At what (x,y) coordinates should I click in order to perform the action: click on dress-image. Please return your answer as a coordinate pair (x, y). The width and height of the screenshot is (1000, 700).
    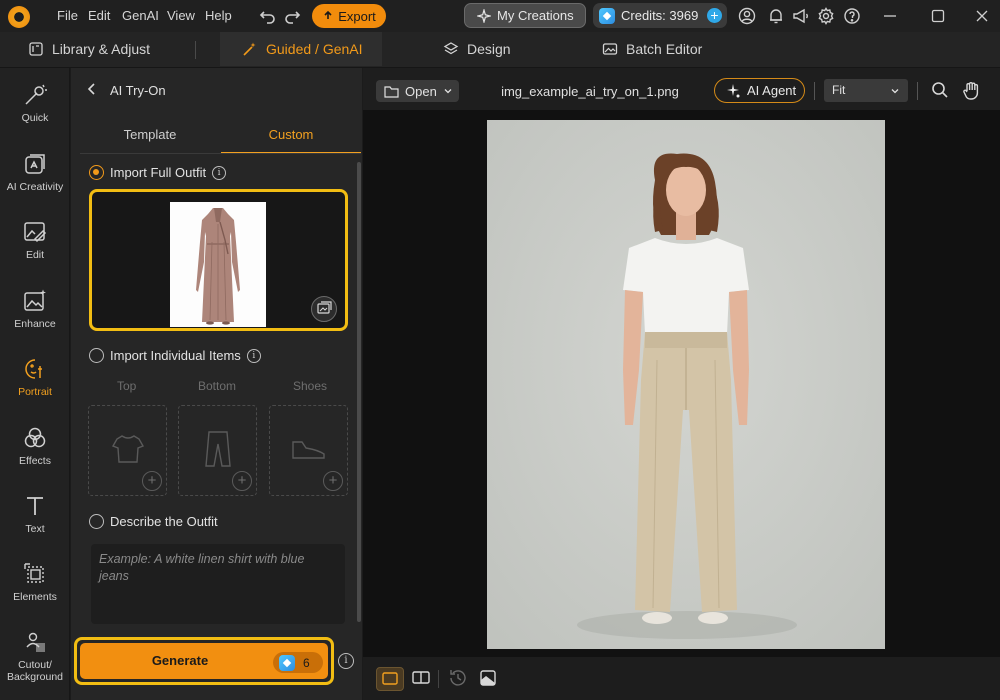
    Looking at the image, I should click on (218, 264).